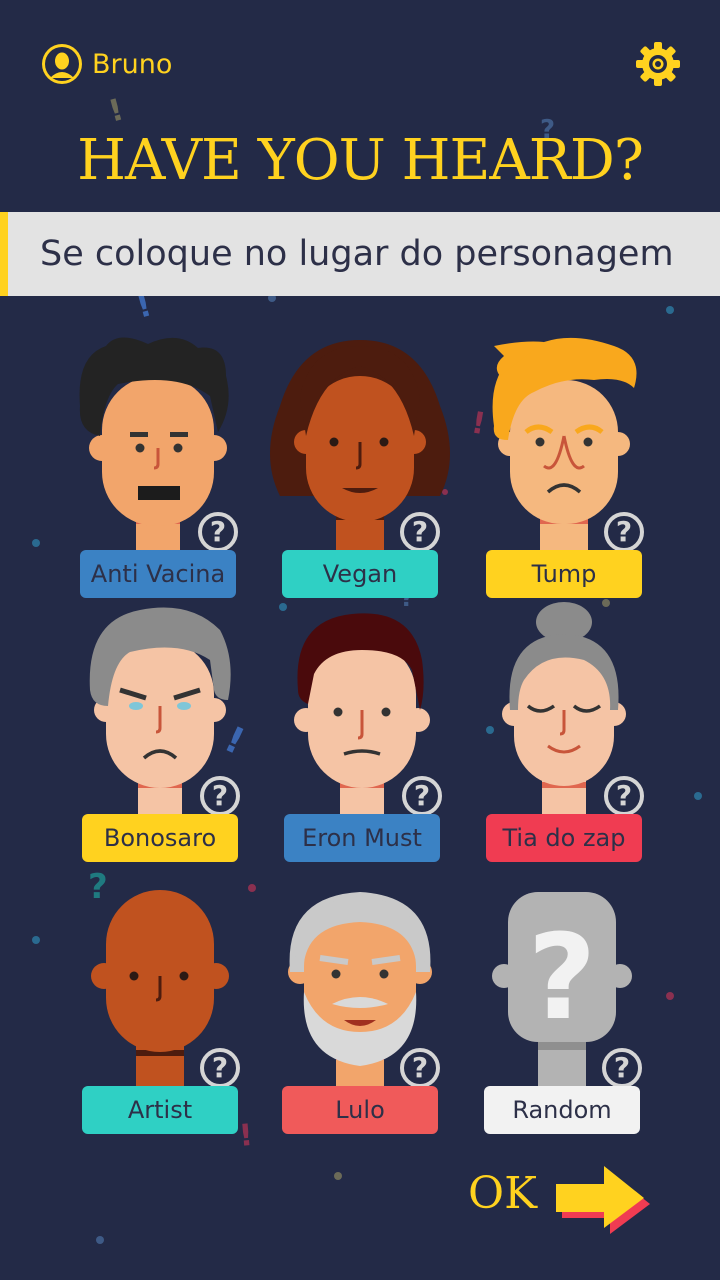  What do you see at coordinates (564, 471) in the screenshot?
I see `character-card-tump: ? Tump` at bounding box center [564, 471].